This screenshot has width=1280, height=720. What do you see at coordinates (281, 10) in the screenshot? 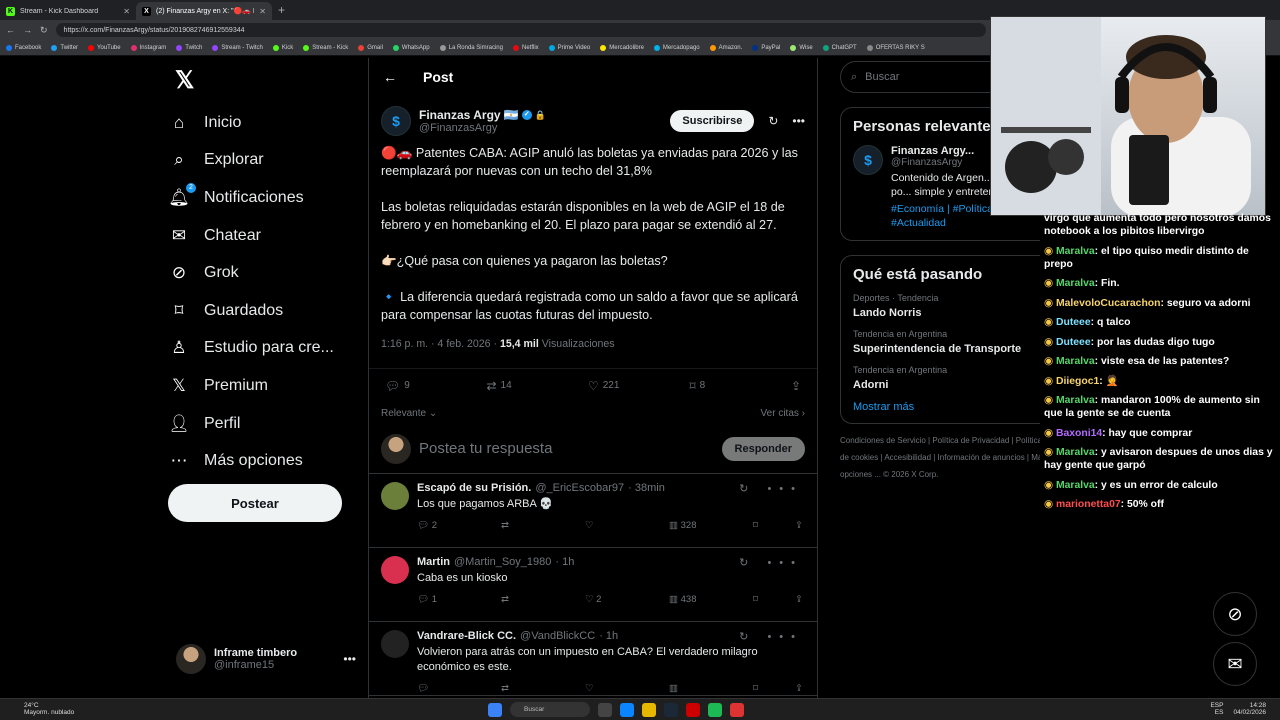
I see `new-tab-icon: +` at bounding box center [281, 10].